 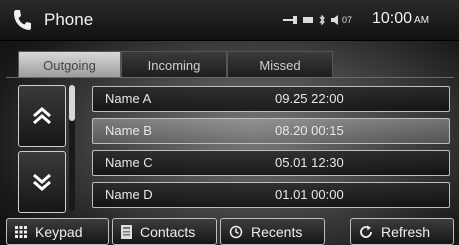 What do you see at coordinates (69, 64) in the screenshot?
I see `tab-outgoing: Outgoing` at bounding box center [69, 64].